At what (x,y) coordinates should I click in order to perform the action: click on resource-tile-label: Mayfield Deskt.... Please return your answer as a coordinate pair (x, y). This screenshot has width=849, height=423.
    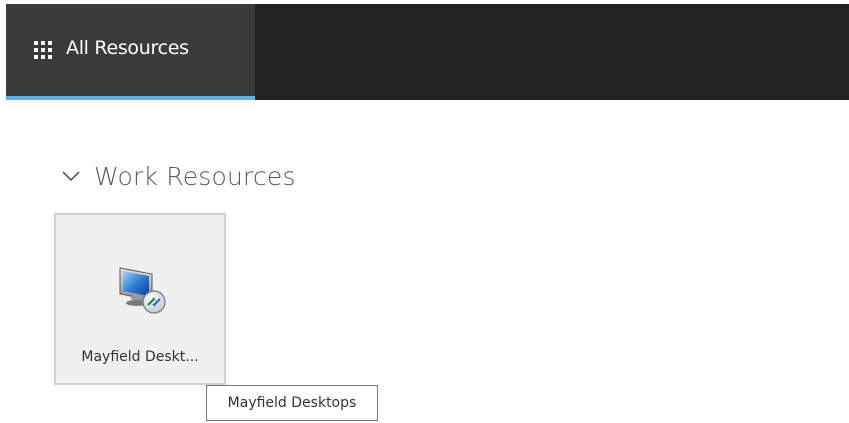
    Looking at the image, I should click on (140, 357).